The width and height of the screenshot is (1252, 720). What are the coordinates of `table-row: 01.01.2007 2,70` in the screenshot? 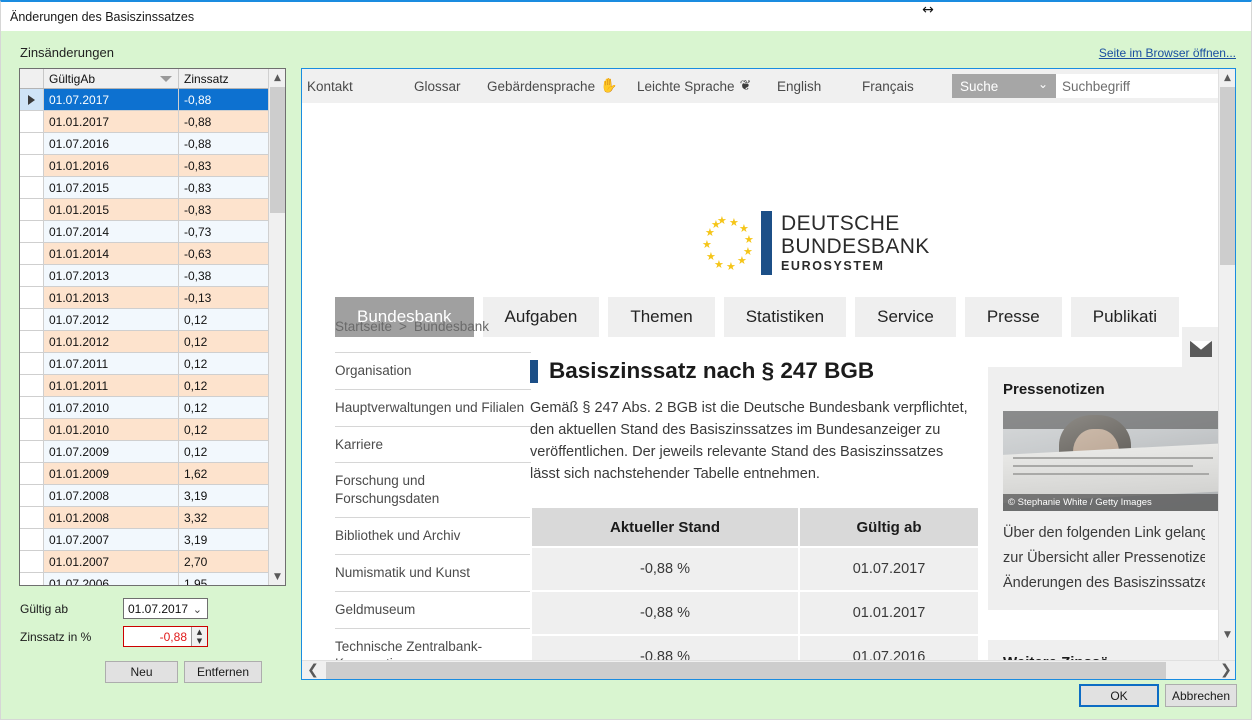 It's located at (145, 562).